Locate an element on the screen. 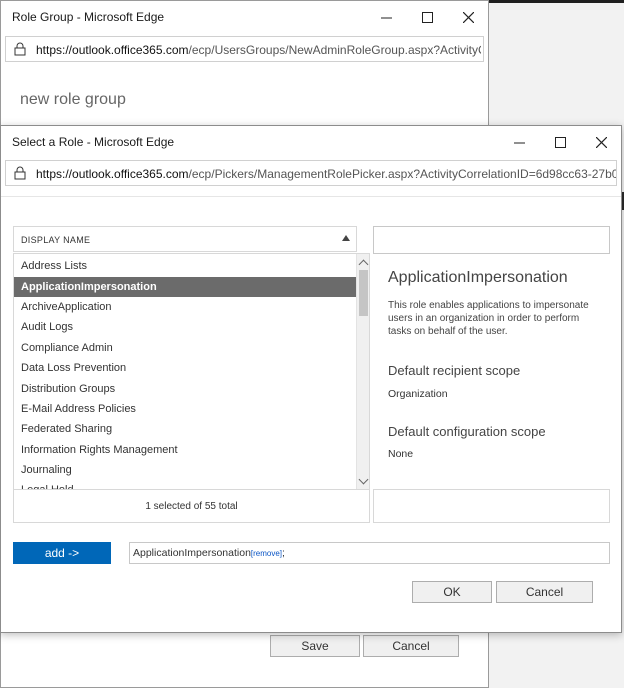 The height and width of the screenshot is (688, 624). scroll-down-icon is located at coordinates (363, 479).